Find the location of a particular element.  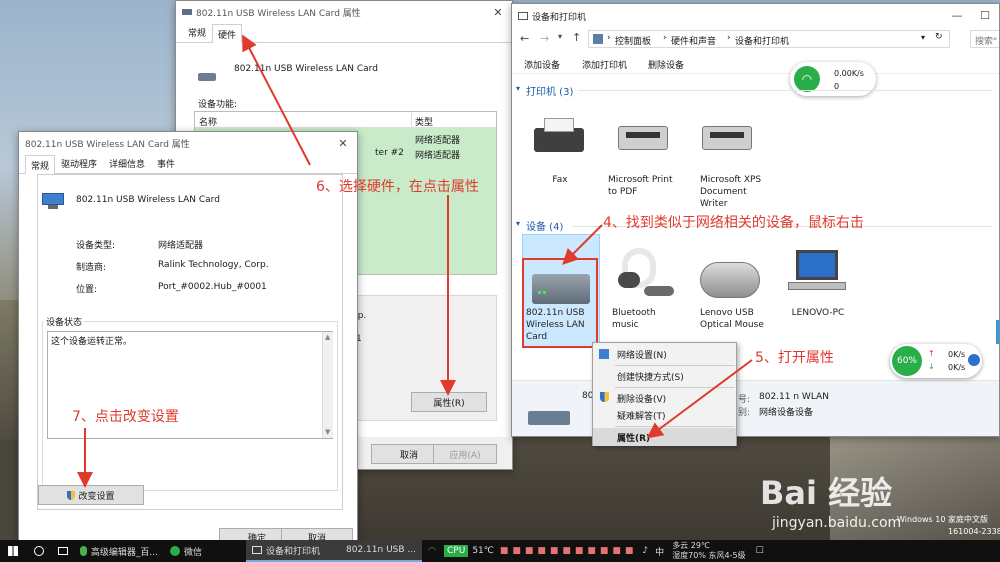

search-button is located at coordinates (39, 551).